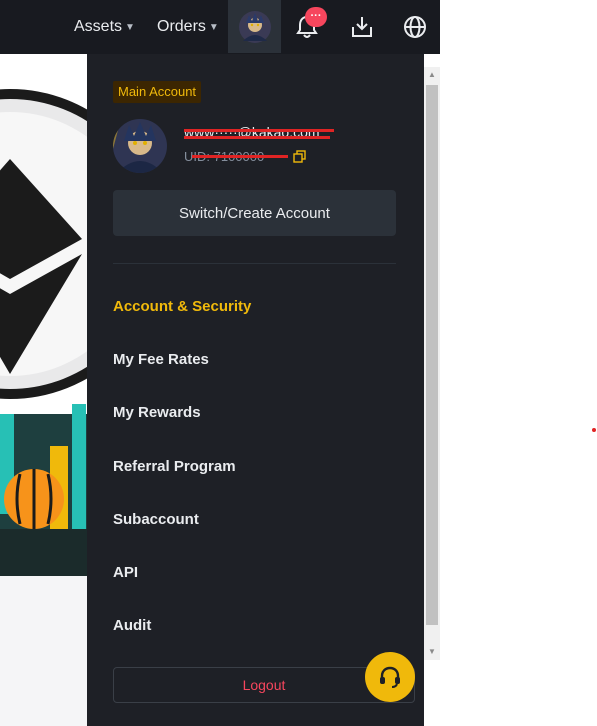  I want to click on menu-divider, so click(254, 263).